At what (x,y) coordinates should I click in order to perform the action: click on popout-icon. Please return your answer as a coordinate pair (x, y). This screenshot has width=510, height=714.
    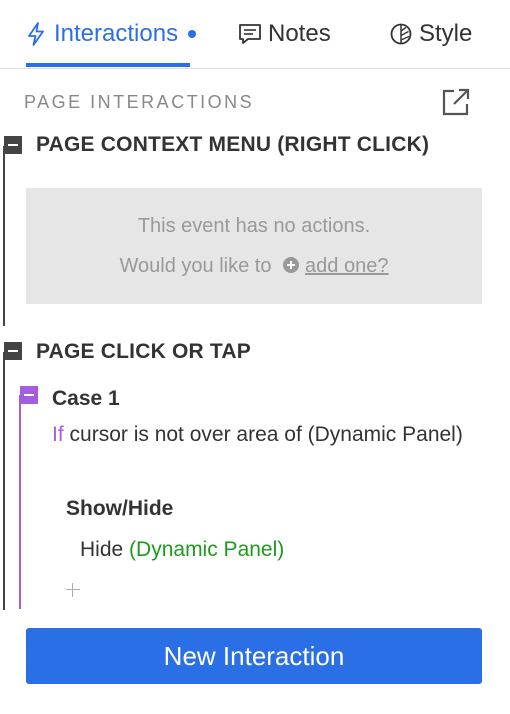
    Looking at the image, I should click on (456, 102).